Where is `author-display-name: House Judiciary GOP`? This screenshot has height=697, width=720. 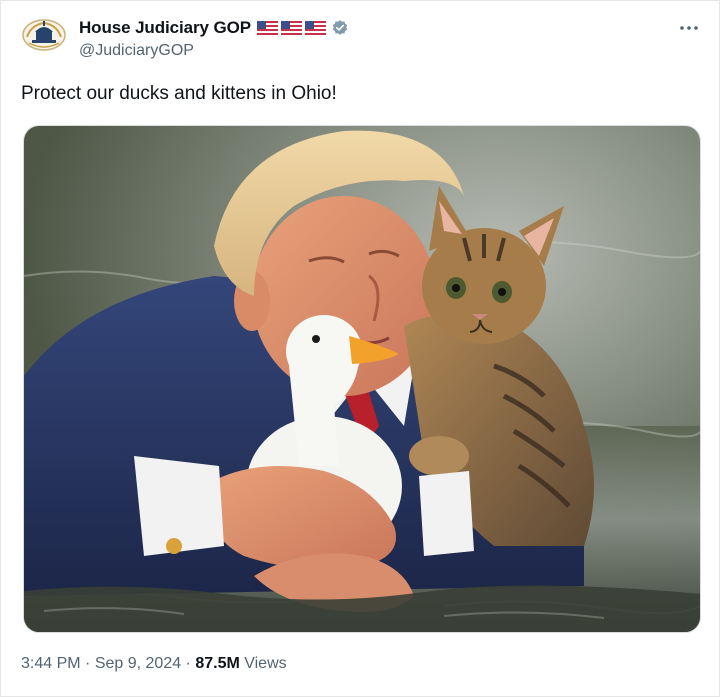 author-display-name: House Judiciary GOP is located at coordinates (165, 28).